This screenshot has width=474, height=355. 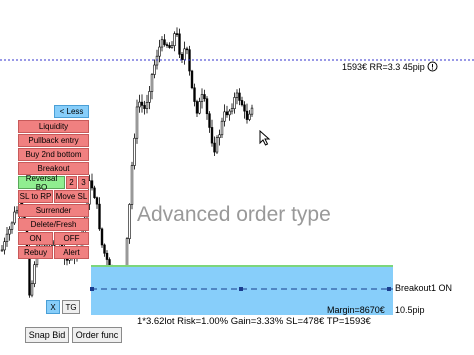 What do you see at coordinates (389, 289) in the screenshot?
I see `entry-handle-right` at bounding box center [389, 289].